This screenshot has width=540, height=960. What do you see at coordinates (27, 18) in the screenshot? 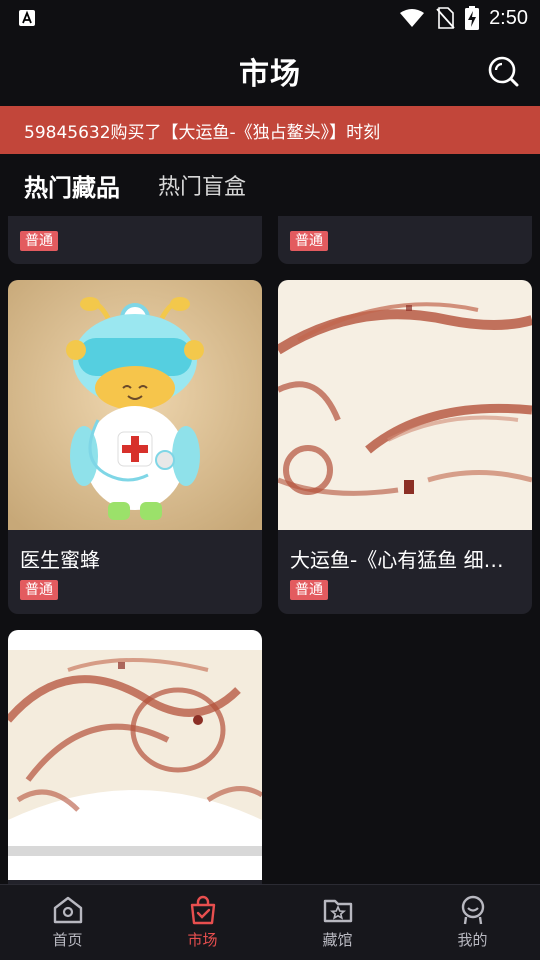
I see `app-notification-icon` at bounding box center [27, 18].